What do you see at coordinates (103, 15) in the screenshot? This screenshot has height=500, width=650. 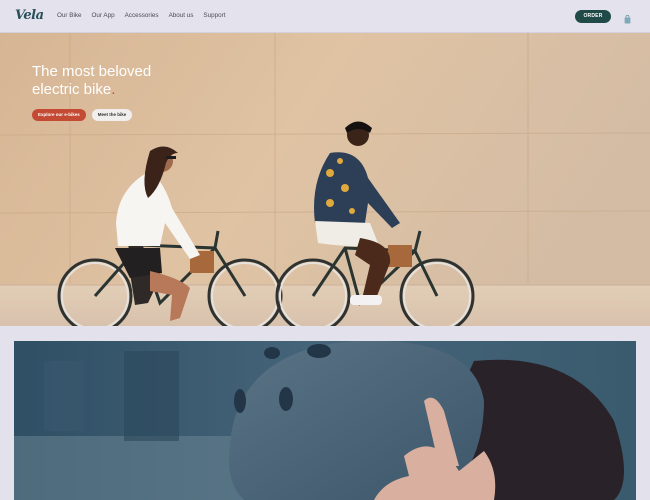 I see `nav-link-our-app: Our App` at bounding box center [103, 15].